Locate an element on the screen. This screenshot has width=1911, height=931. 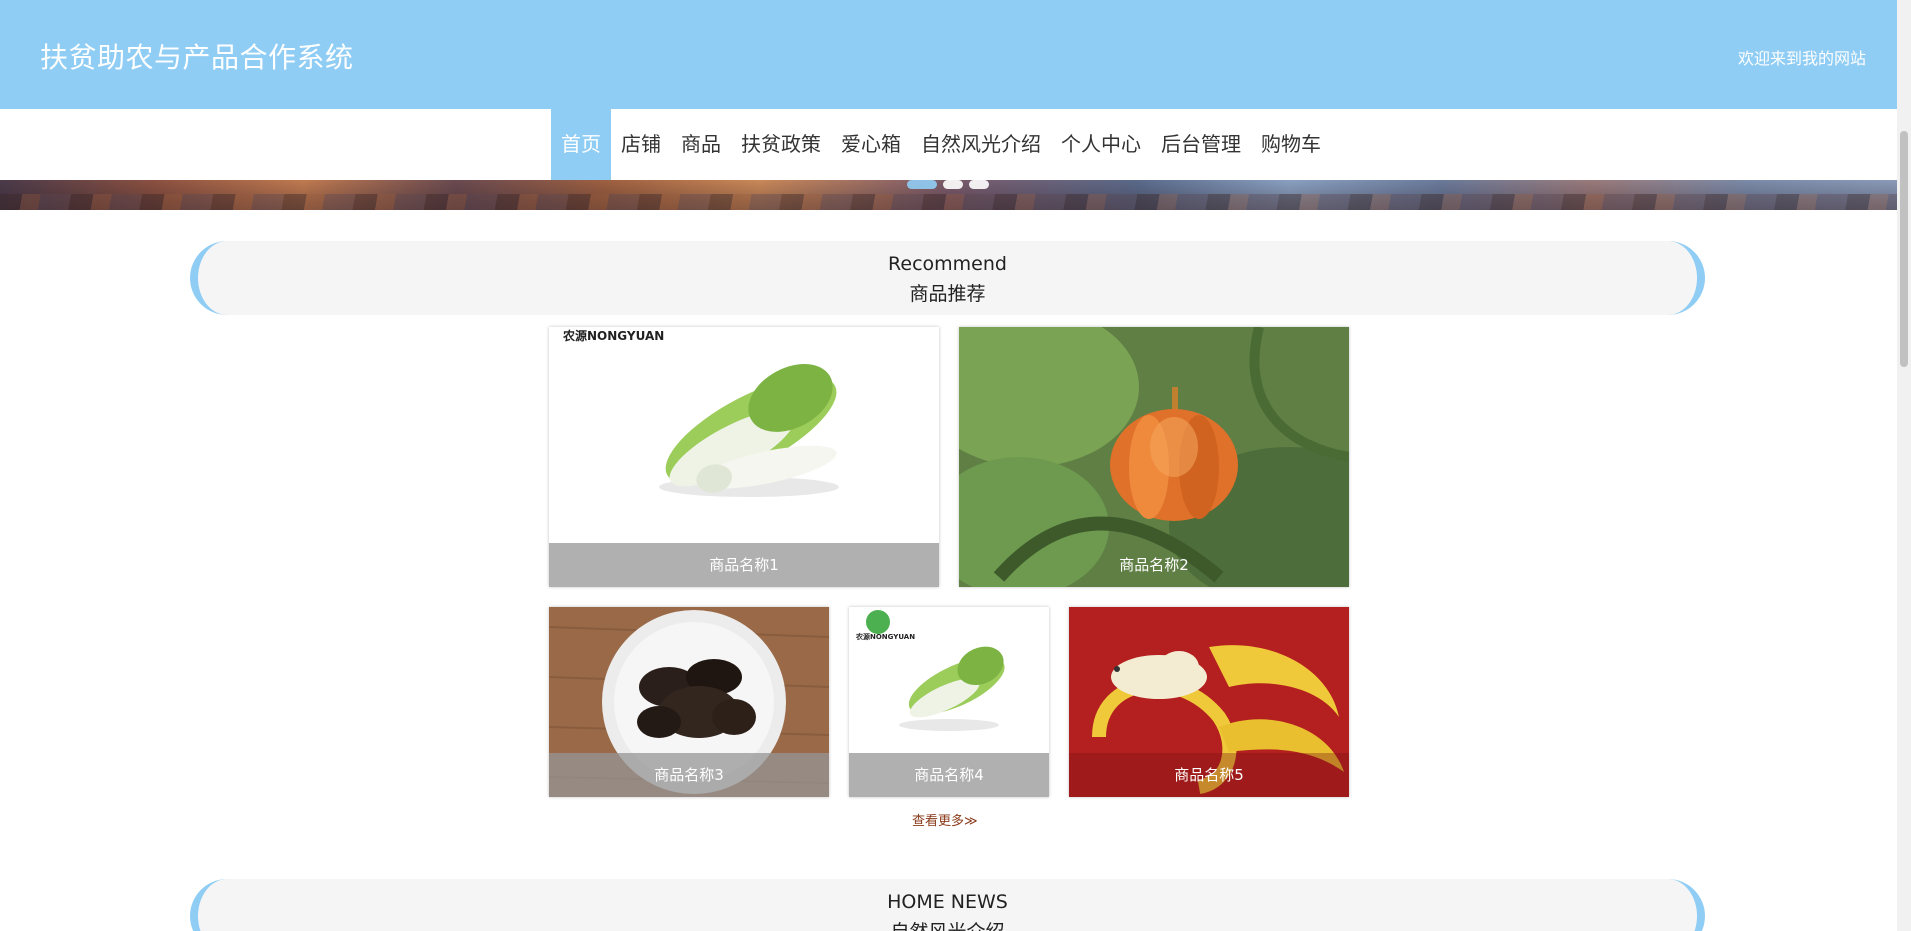
product-card-4: 农源NONGYUAN 商品名称4 is located at coordinates (949, 702).